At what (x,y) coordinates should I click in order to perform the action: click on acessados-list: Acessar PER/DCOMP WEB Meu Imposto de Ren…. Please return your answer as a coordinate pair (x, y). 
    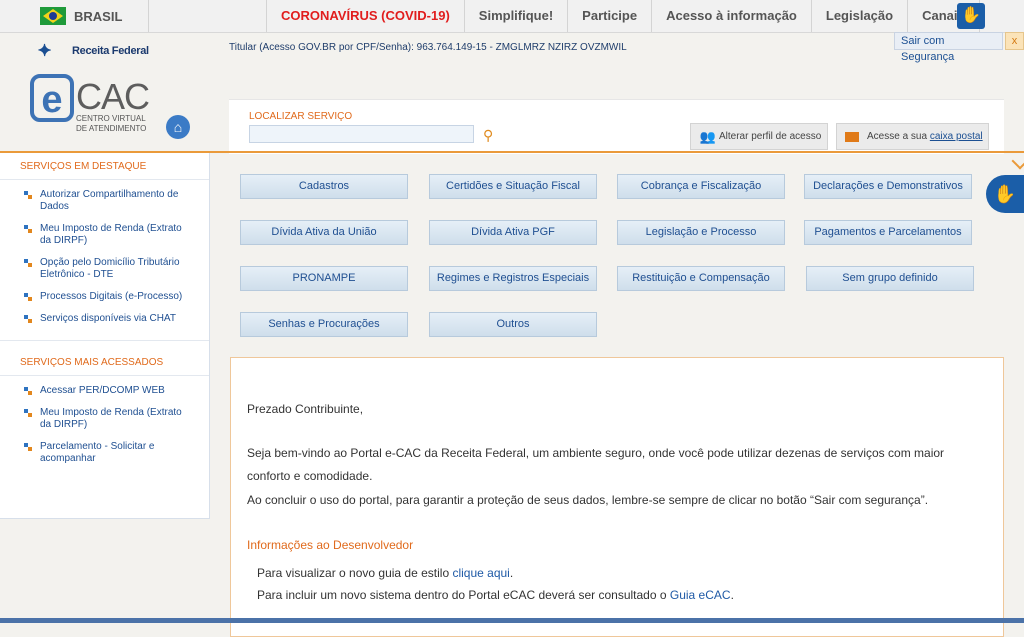
    Looking at the image, I should click on (104, 420).